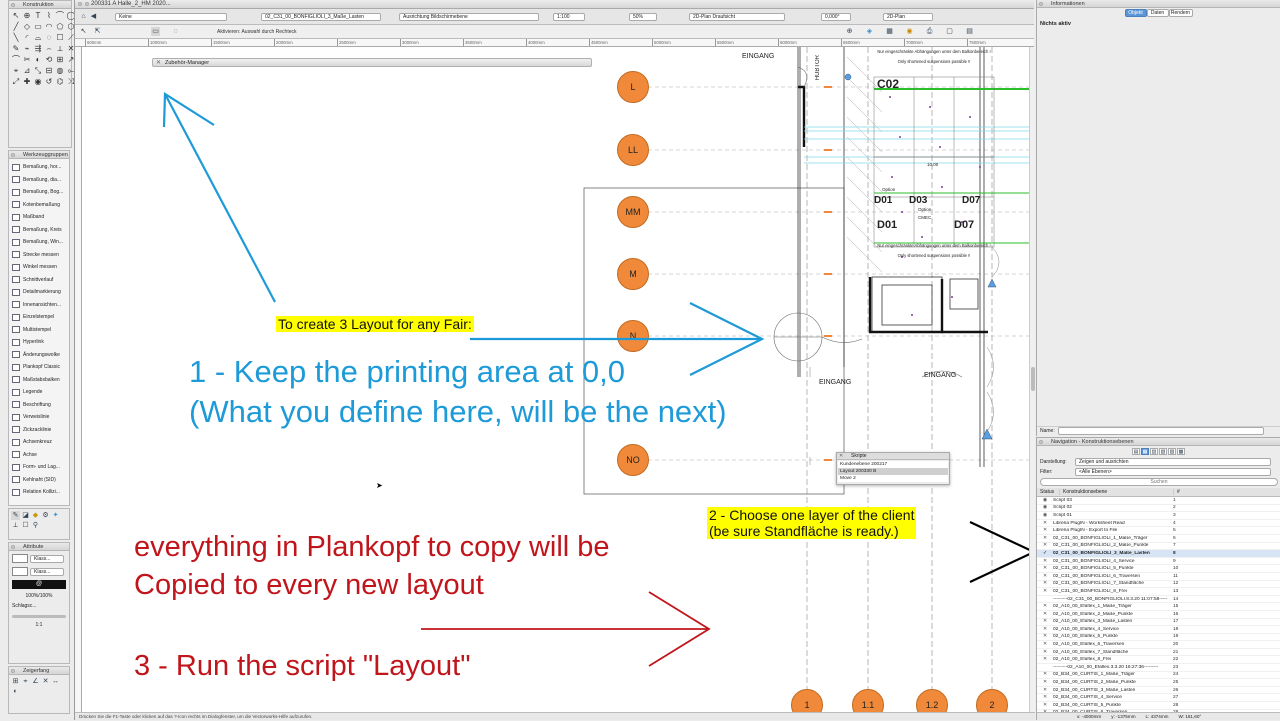 This screenshot has height=721, width=1280. What do you see at coordinates (1172, 451) in the screenshot?
I see `view-tab-icon: ▨` at bounding box center [1172, 451].